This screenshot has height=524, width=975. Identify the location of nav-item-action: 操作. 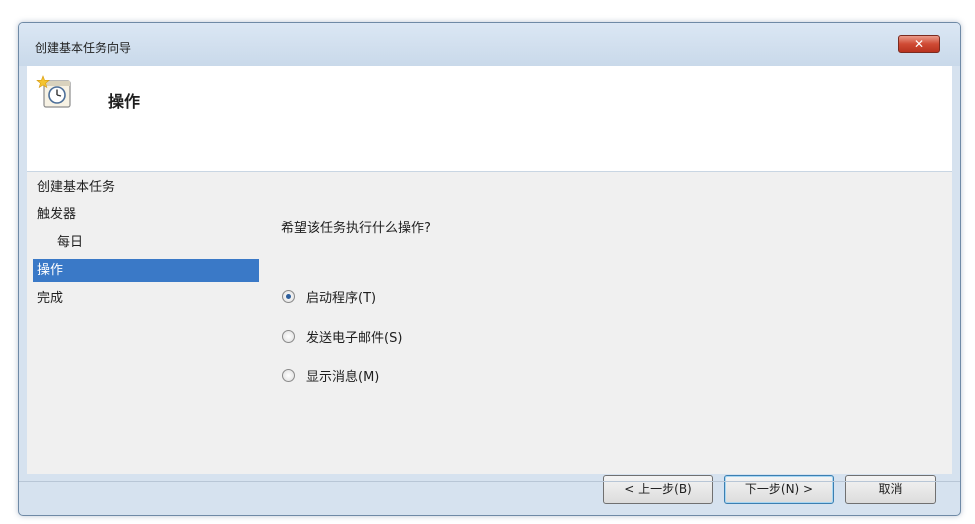
(146, 270).